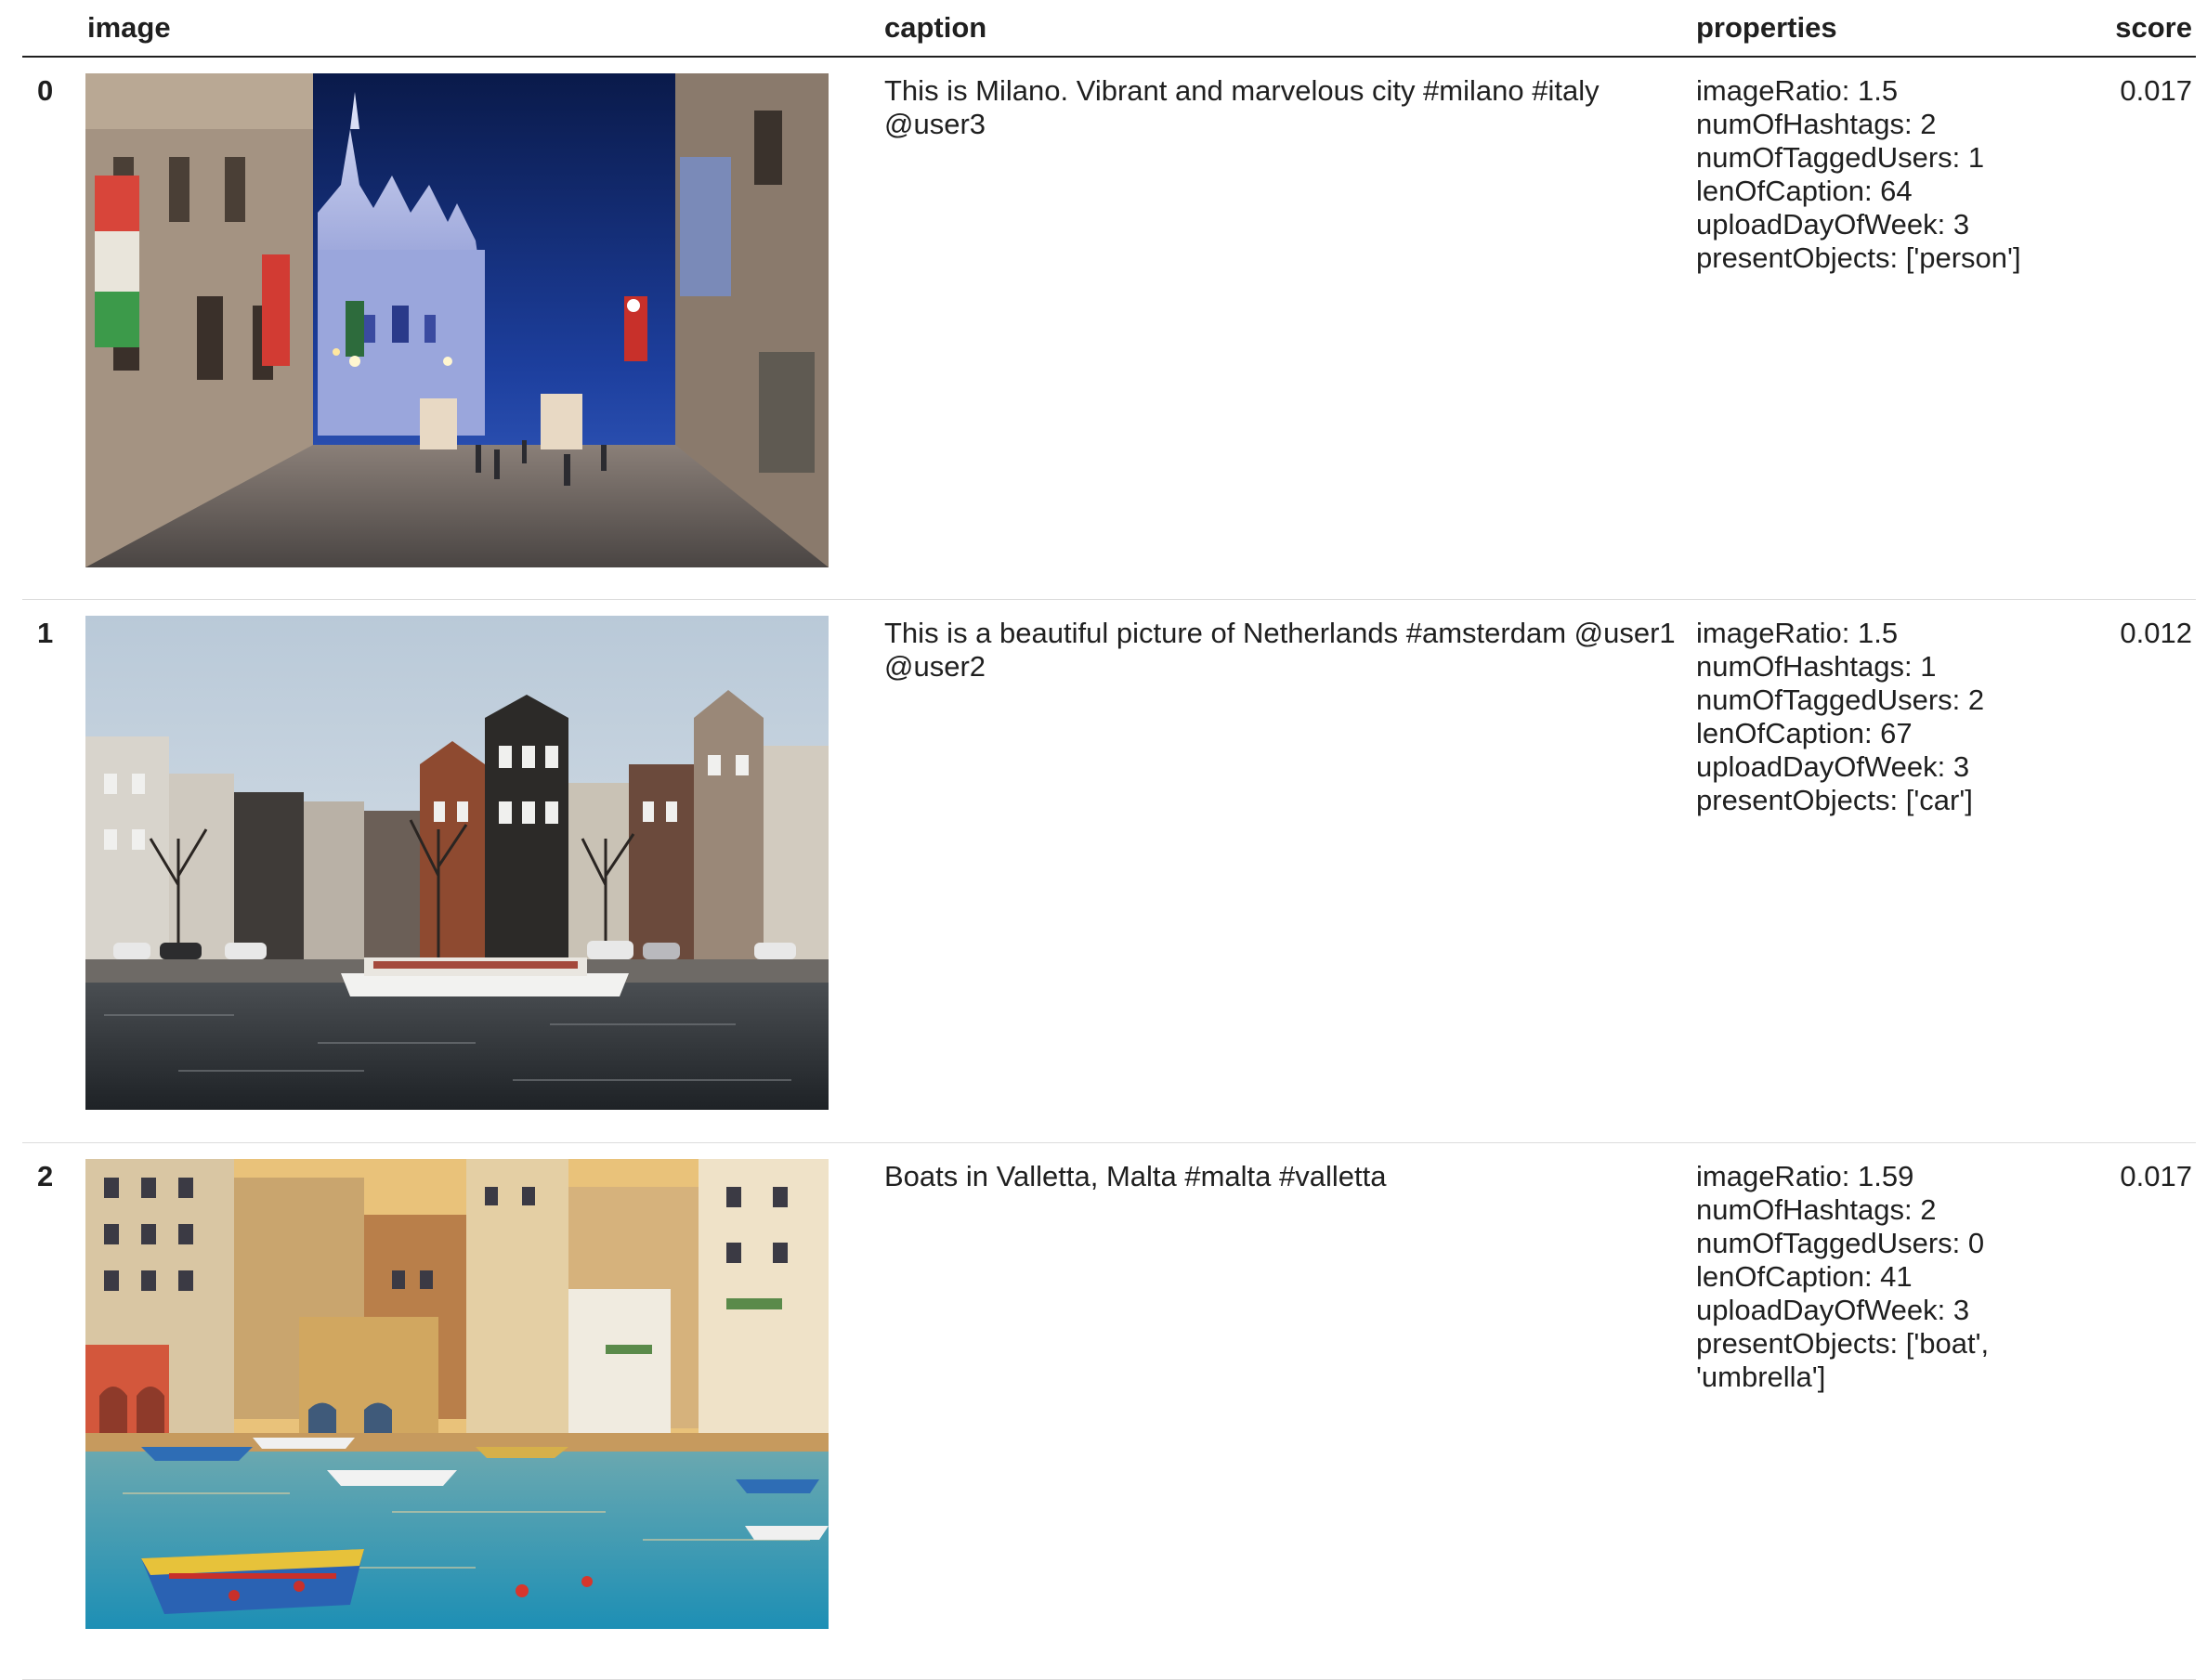  Describe the element at coordinates (1843, 1343) in the screenshot. I see `property-present-objects: presentObjects: ['boat',` at that location.